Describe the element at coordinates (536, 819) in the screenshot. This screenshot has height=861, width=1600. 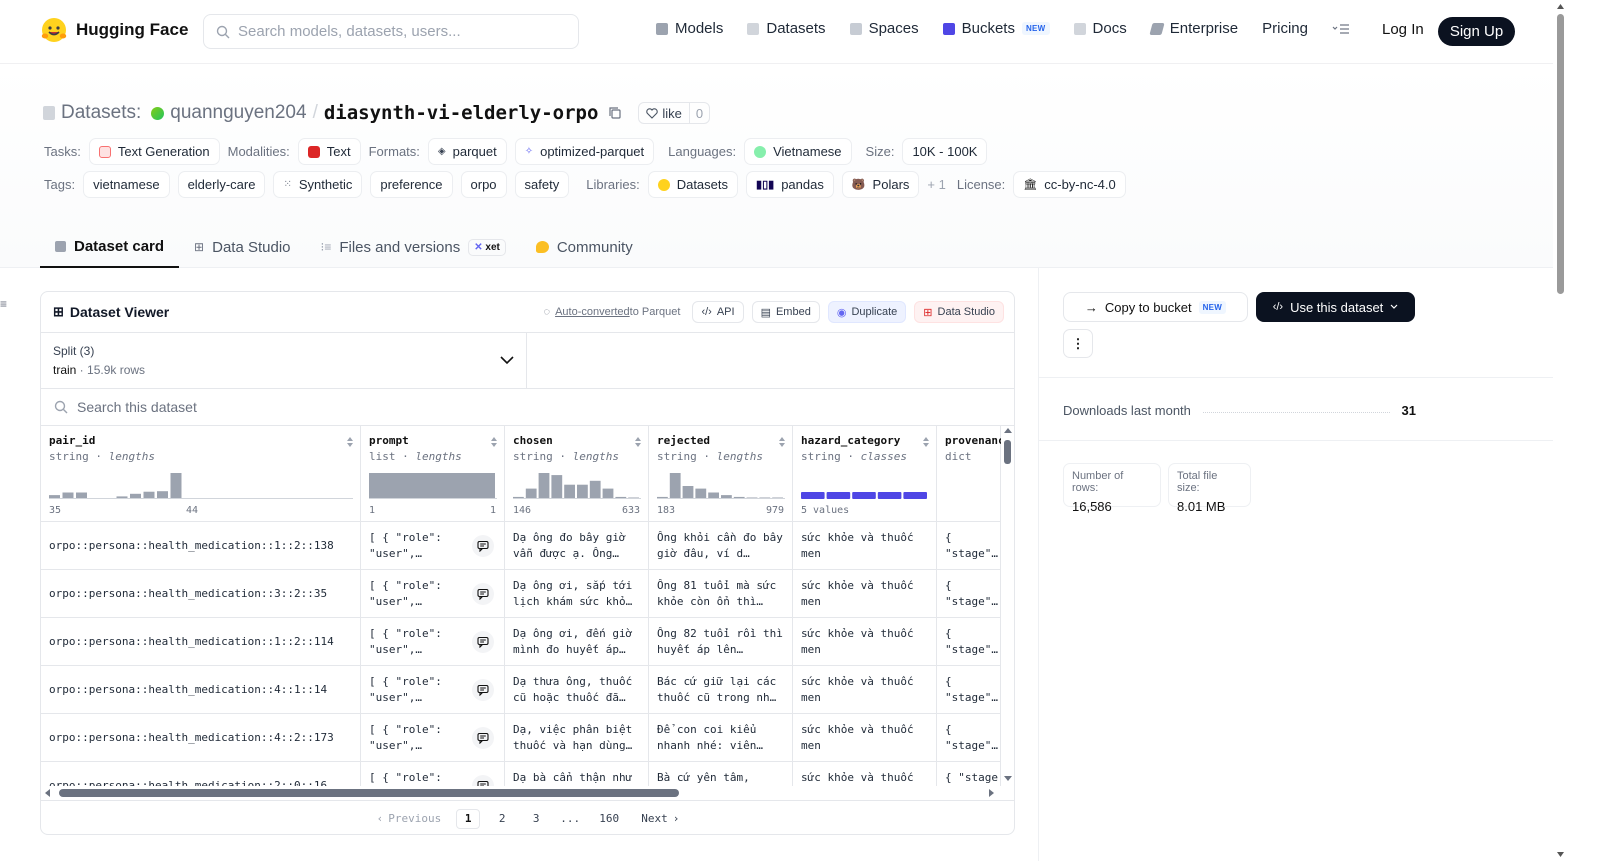
I see `page-3-button: 3` at that location.